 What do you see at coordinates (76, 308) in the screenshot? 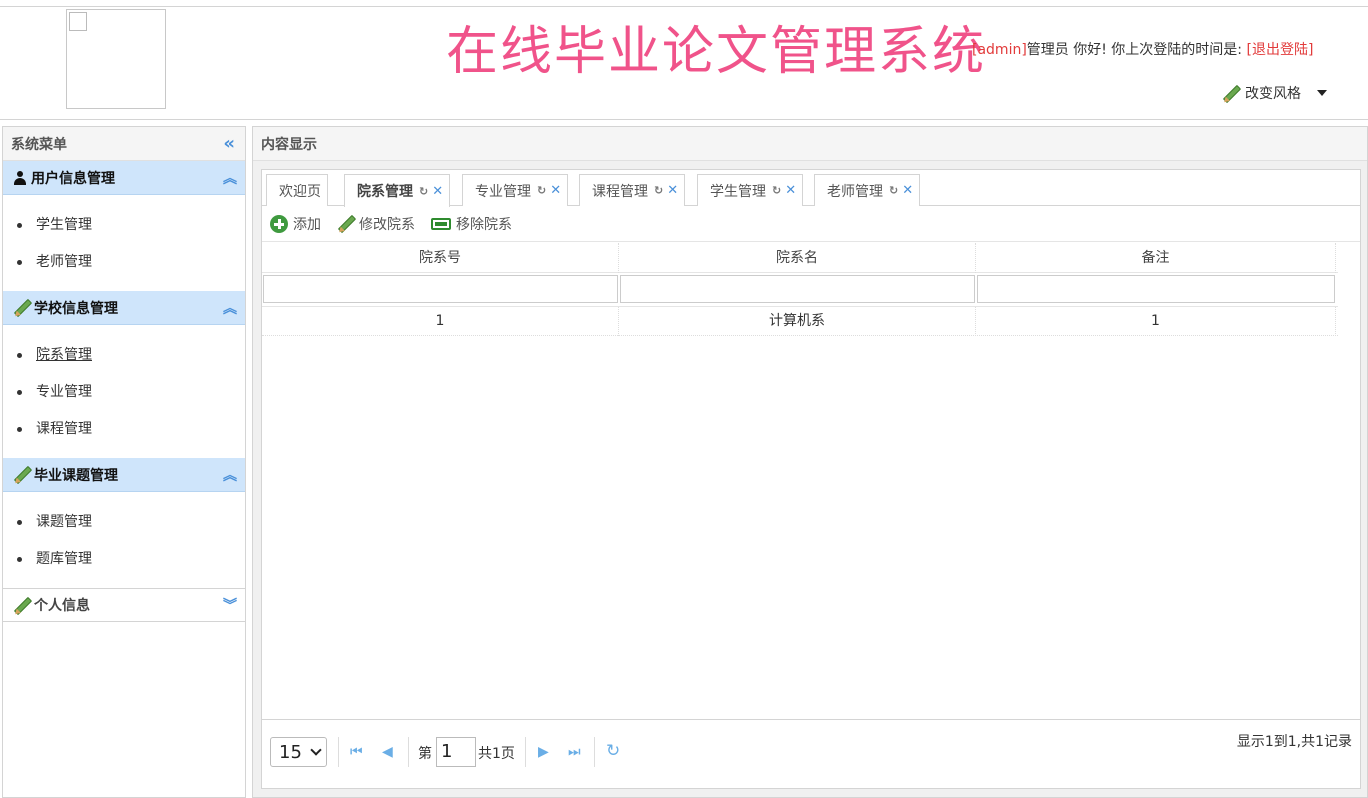
I see `menu-group-title: 学校信息管理` at bounding box center [76, 308].